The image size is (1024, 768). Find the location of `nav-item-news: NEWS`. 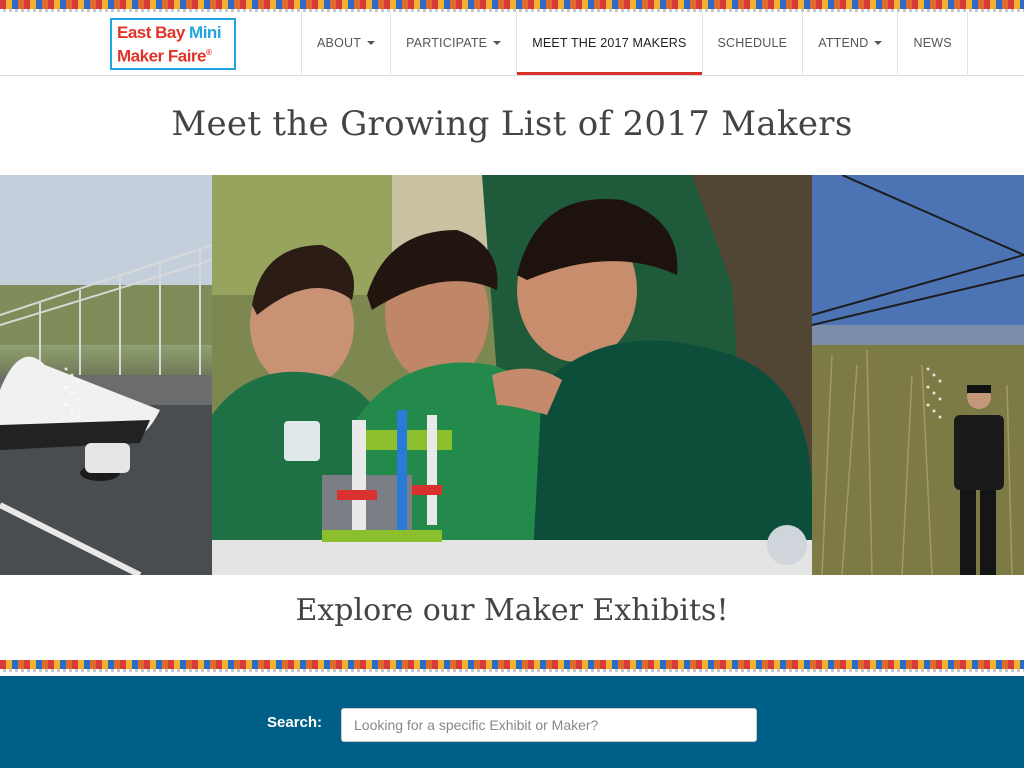

nav-item-news: NEWS is located at coordinates (932, 43).